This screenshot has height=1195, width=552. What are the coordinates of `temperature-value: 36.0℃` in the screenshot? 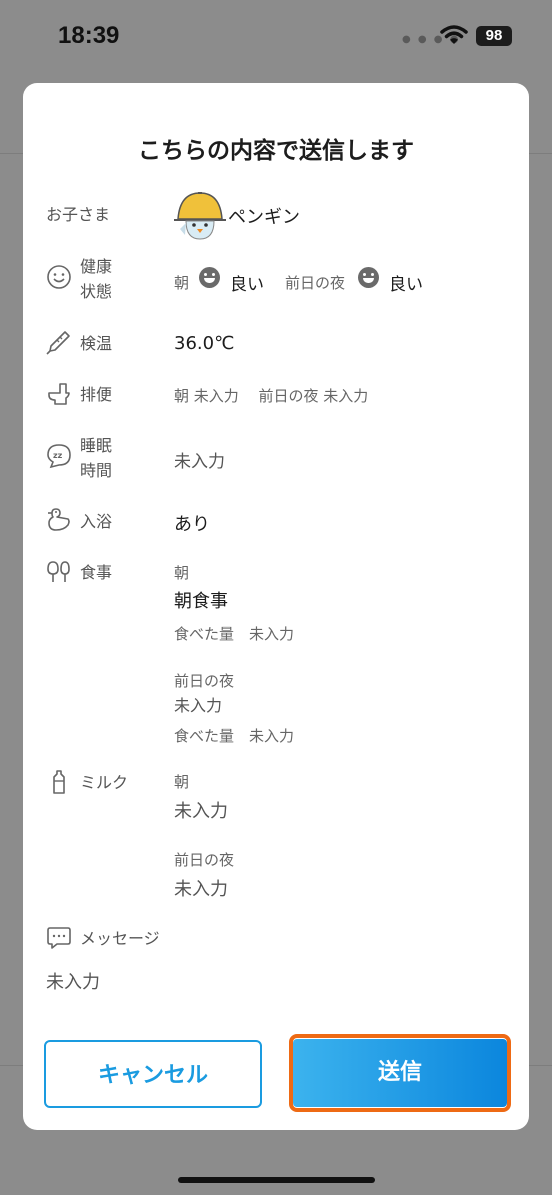 It's located at (204, 343).